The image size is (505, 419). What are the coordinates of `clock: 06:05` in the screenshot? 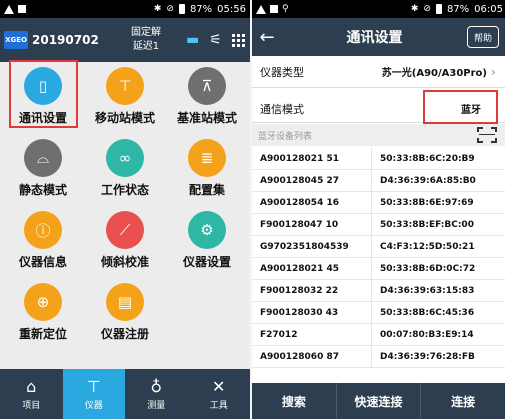 It's located at (488, 9).